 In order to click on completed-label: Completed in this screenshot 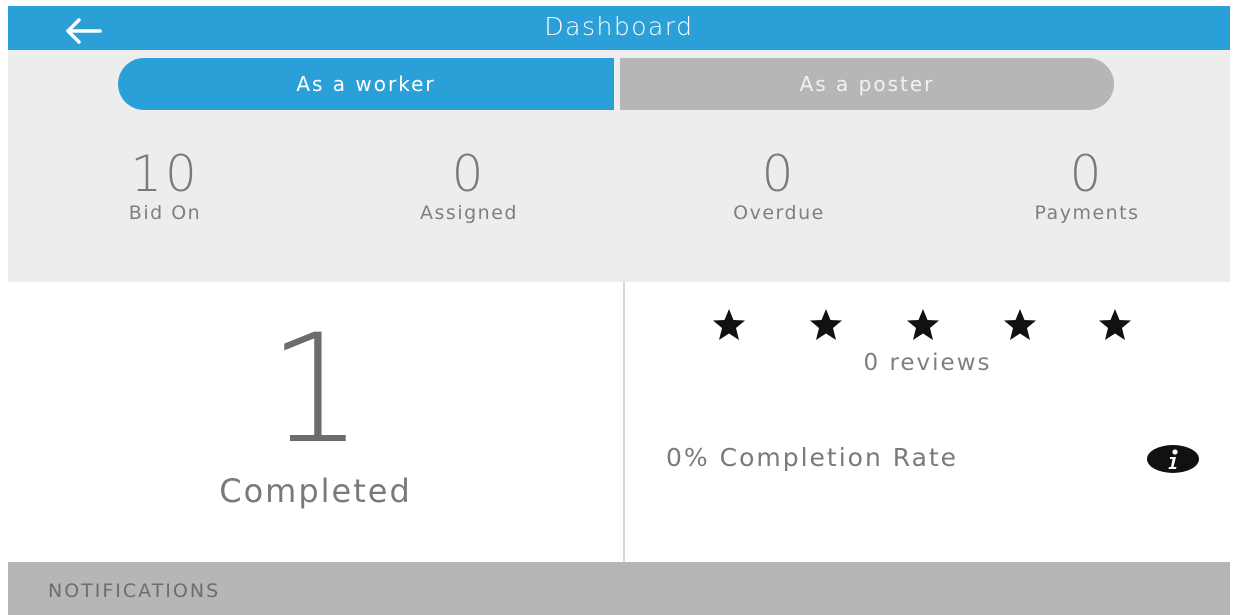, I will do `click(315, 491)`.